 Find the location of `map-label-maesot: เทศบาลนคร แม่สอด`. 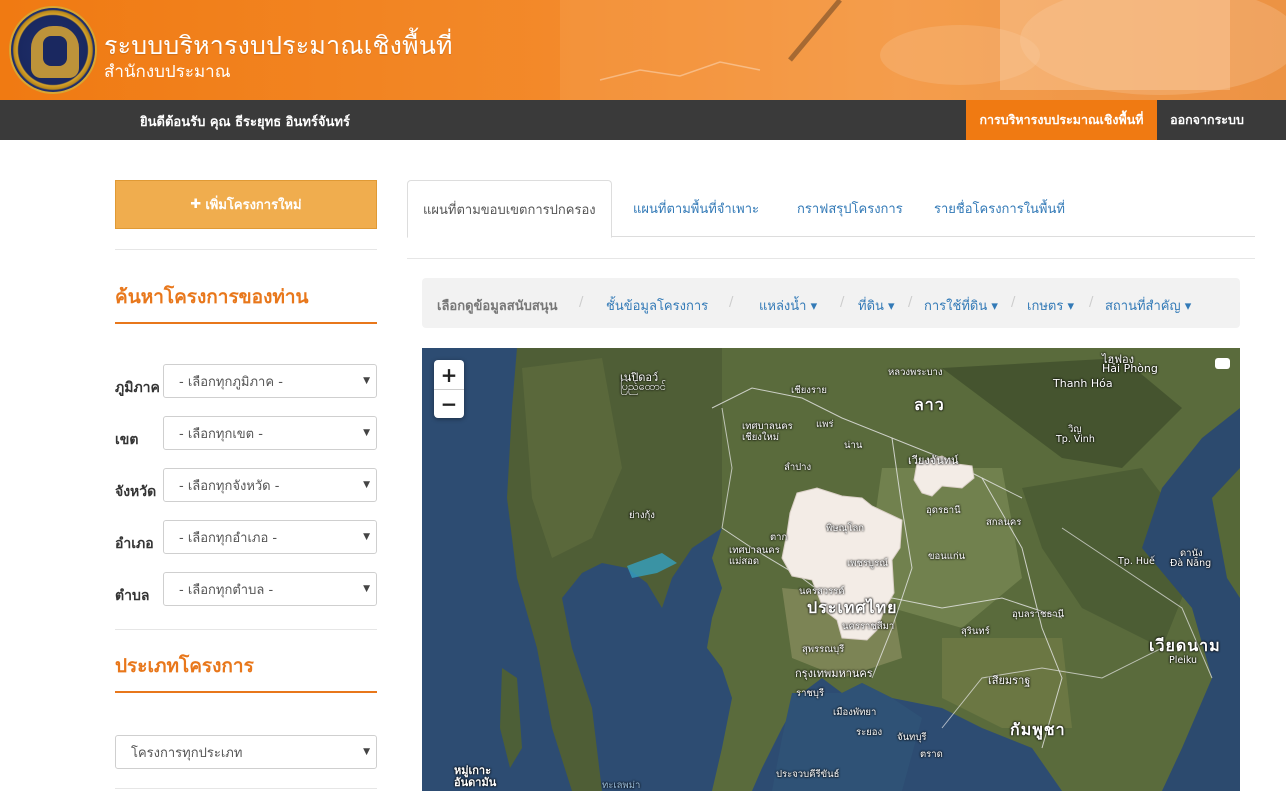

map-label-maesot: เทศบาลนคร แม่สอด is located at coordinates (754, 556).